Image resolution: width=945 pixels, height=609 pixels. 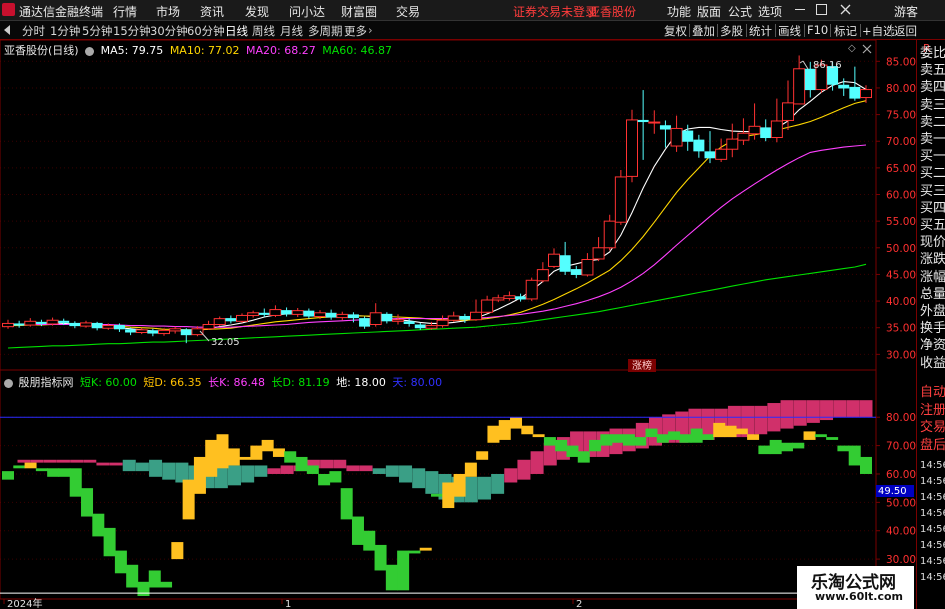 I want to click on menu-discover: 发现, so click(x=257, y=11).